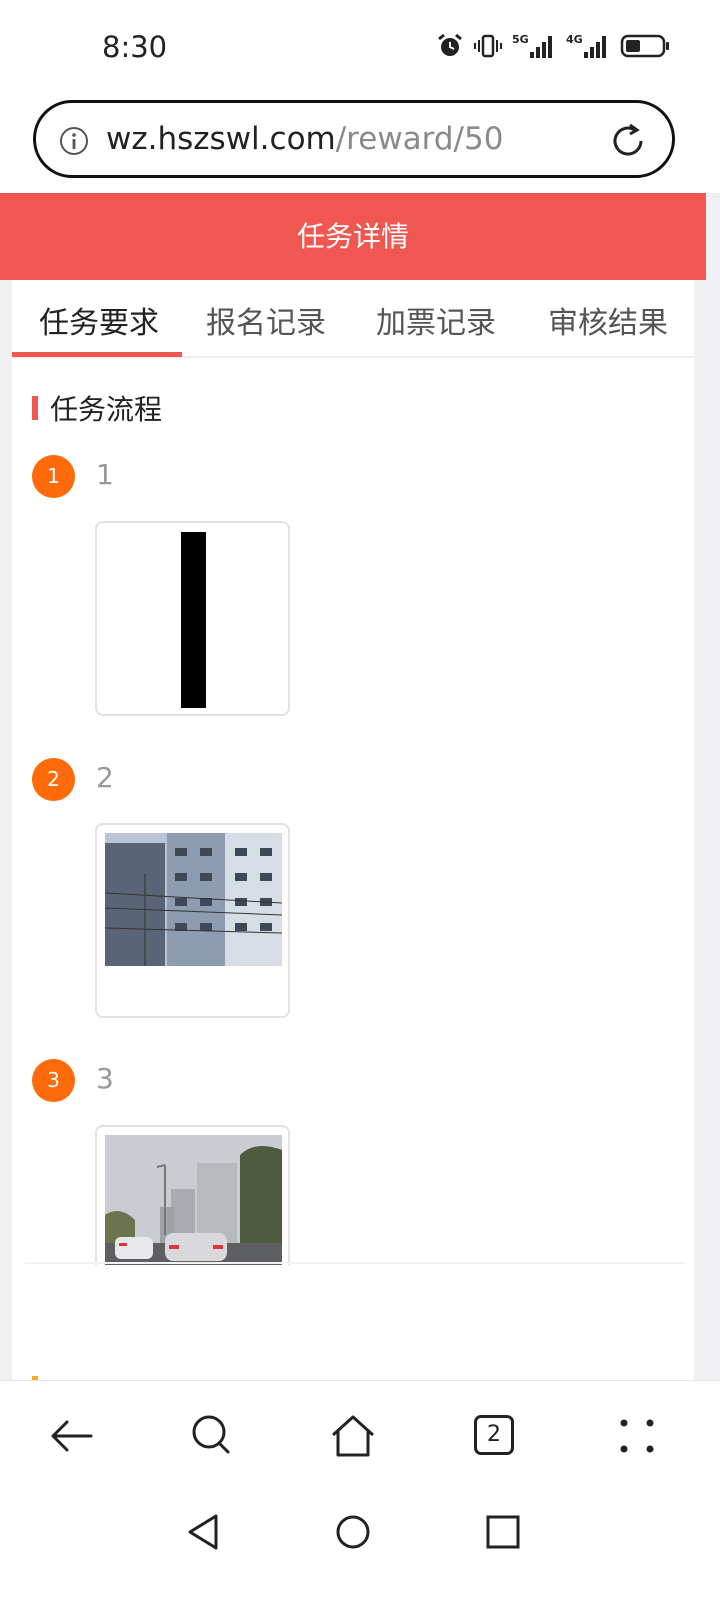 This screenshot has width=720, height=1600. I want to click on info-icon, so click(74, 141).